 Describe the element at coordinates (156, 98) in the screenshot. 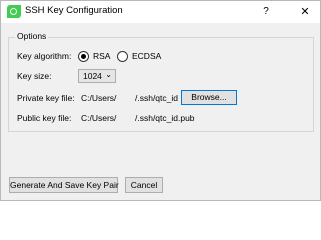

I see `private-key-path-end: /.ssh/qtc_id` at that location.